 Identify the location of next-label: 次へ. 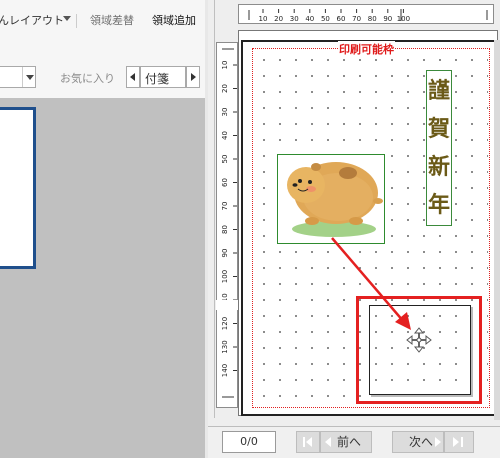
(421, 442).